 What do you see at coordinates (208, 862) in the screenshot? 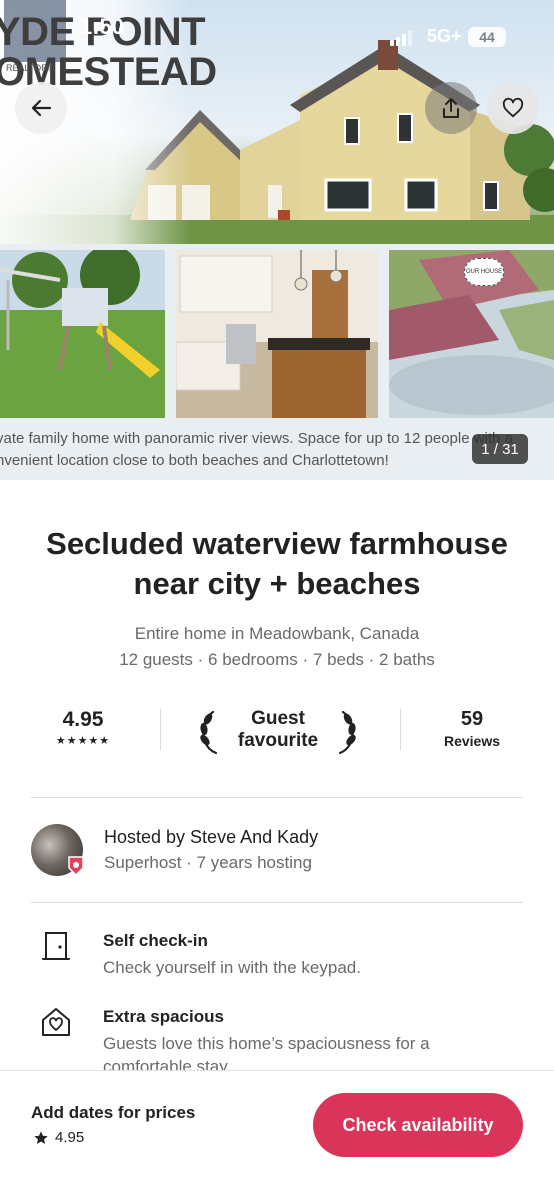
I see `host-experience: Superhost · 7 years hosting` at bounding box center [208, 862].